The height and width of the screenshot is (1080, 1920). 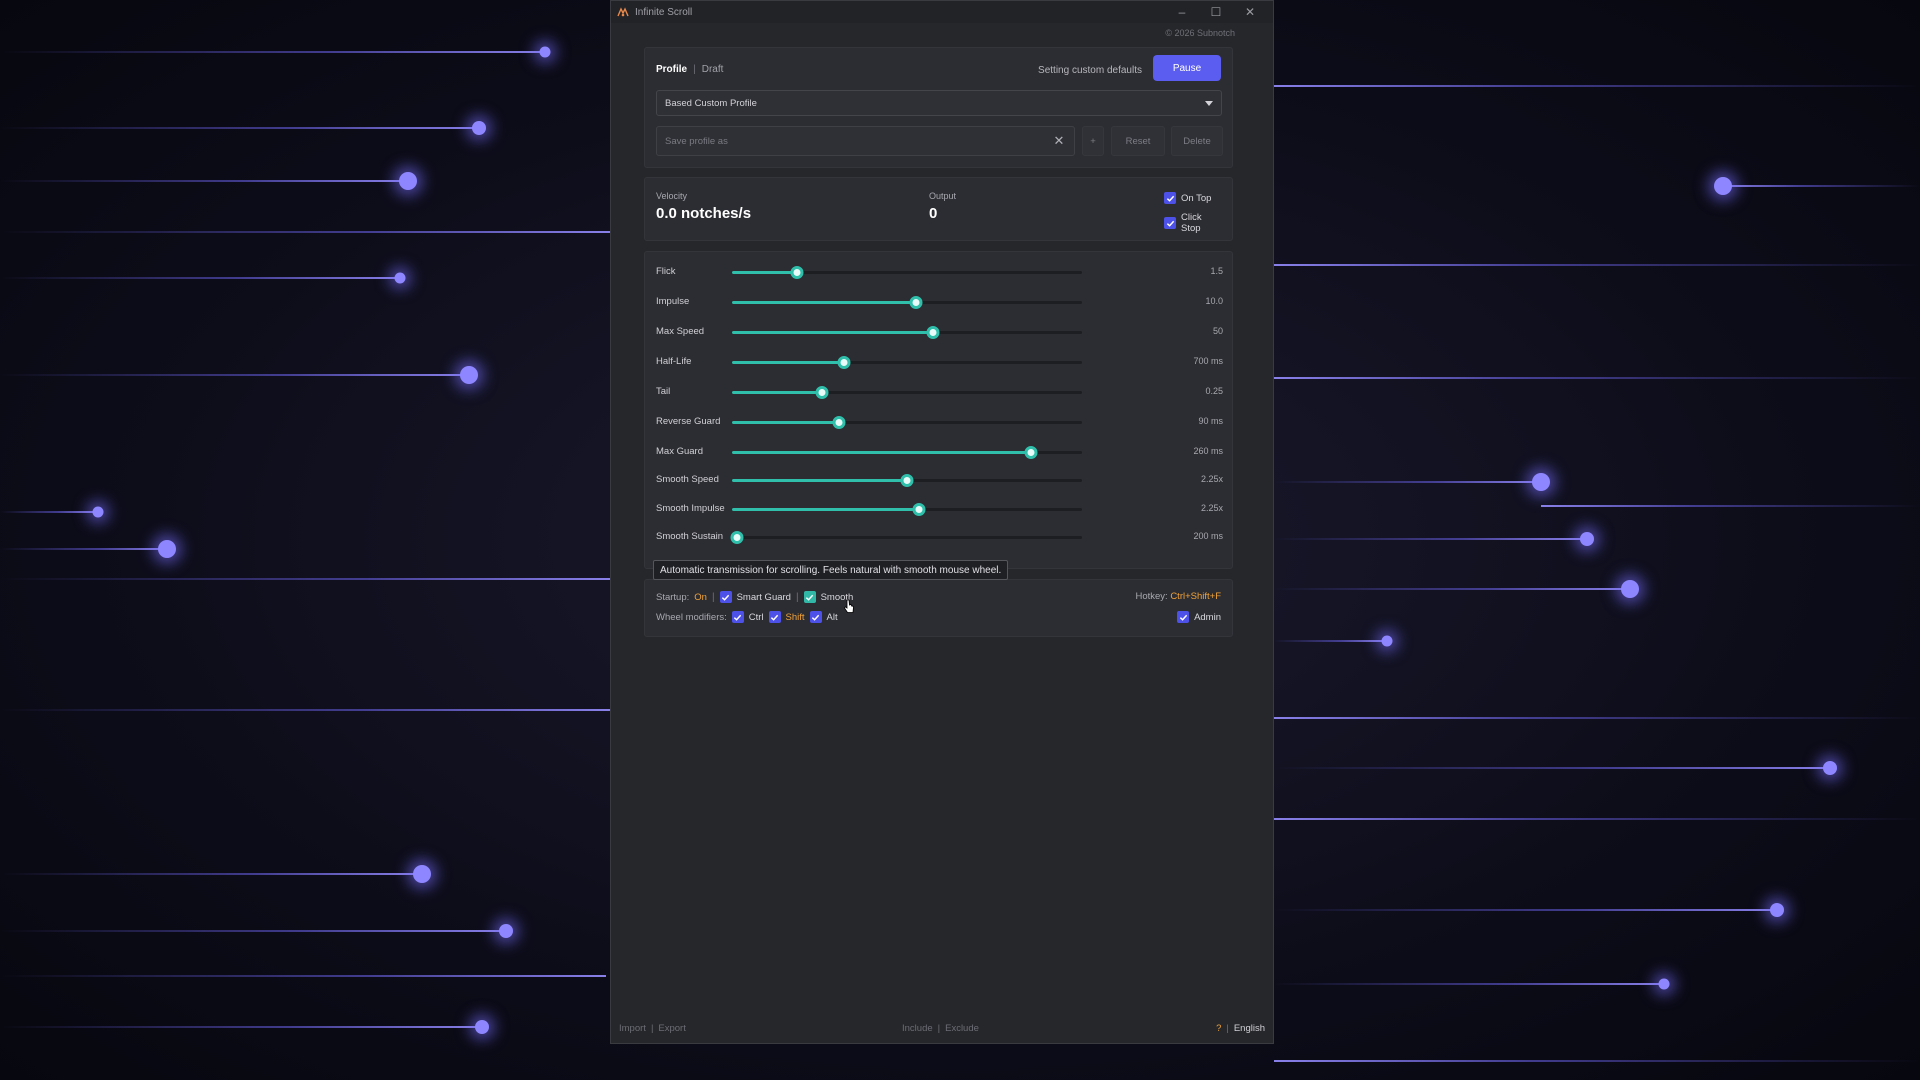 I want to click on slider-row: Smooth Sustain 200 ms, so click(x=938, y=537).